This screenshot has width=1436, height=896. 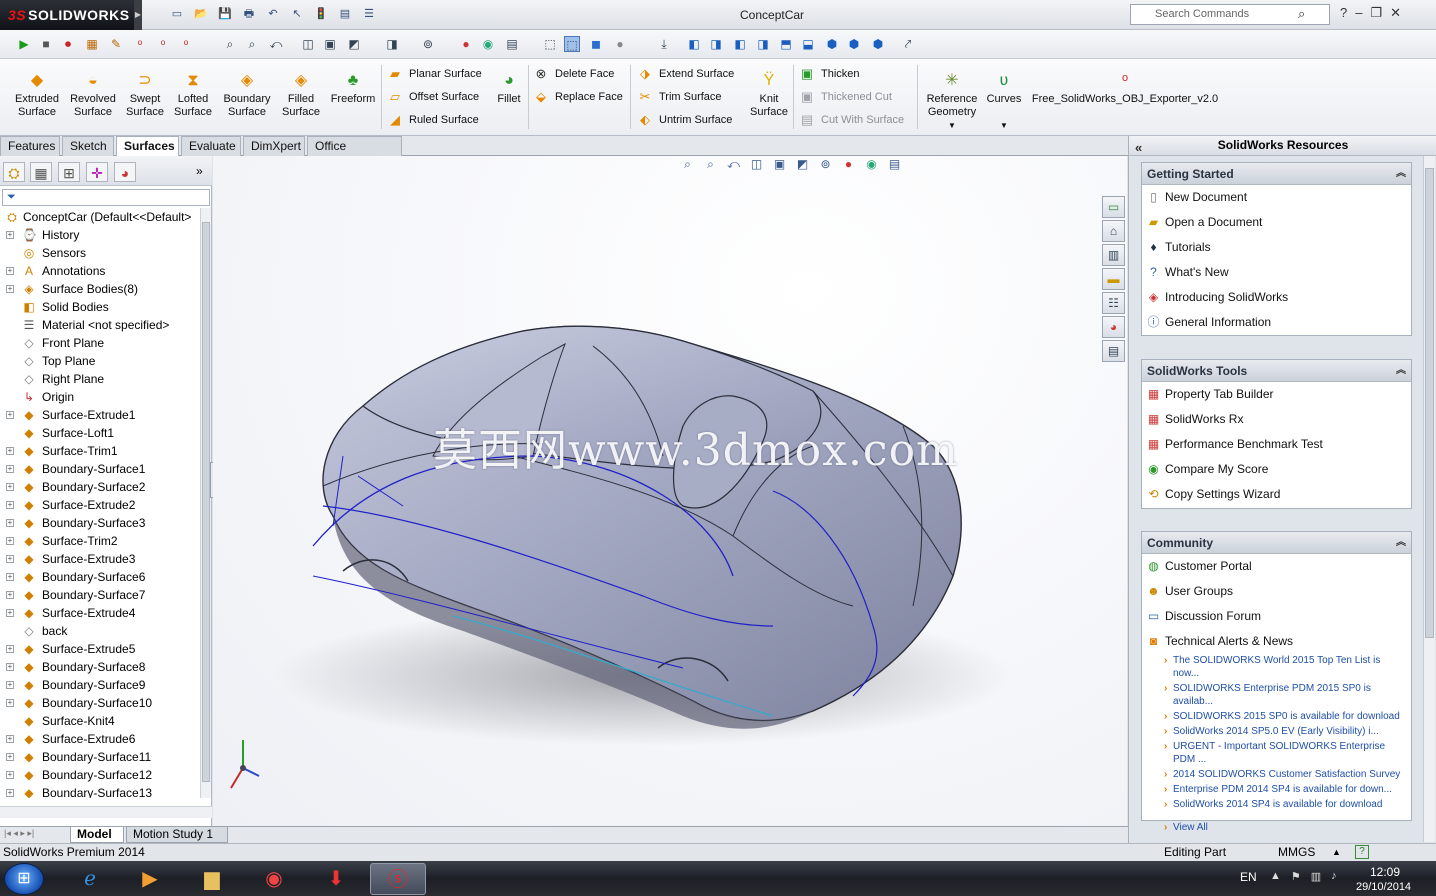 What do you see at coordinates (100, 415) in the screenshot?
I see `tree-item: + ◆ Surface-Extrude1` at bounding box center [100, 415].